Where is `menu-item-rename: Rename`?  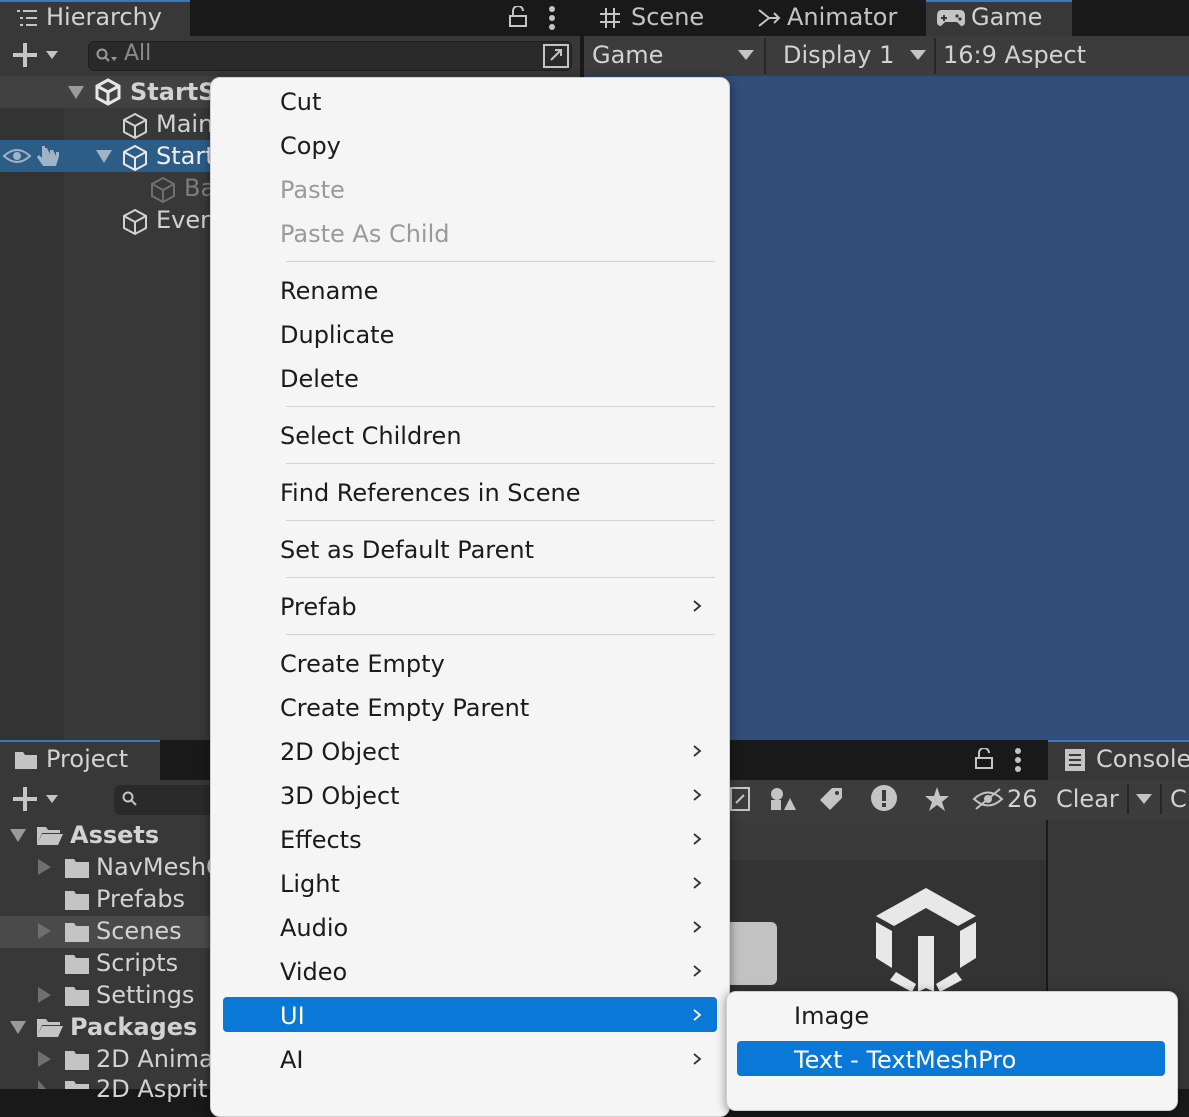
menu-item-rename: Rename is located at coordinates (329, 291).